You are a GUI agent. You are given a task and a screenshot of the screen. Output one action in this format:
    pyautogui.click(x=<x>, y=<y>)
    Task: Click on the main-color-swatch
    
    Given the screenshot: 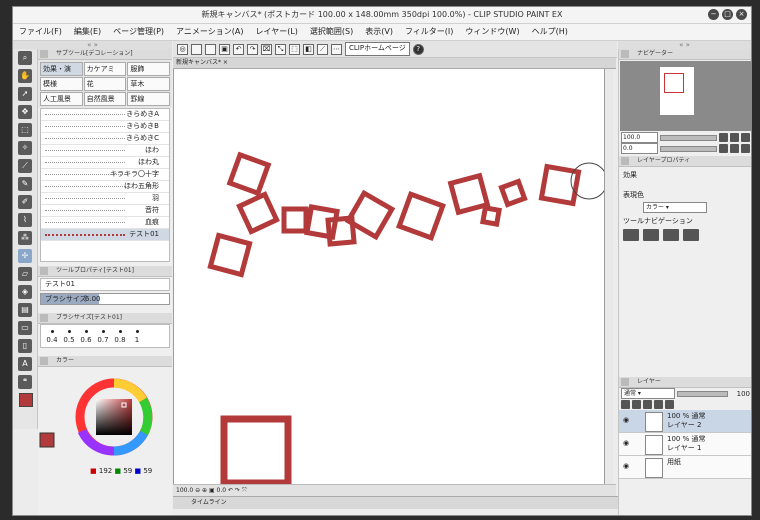 What is the action you would take?
    pyautogui.click(x=26, y=400)
    